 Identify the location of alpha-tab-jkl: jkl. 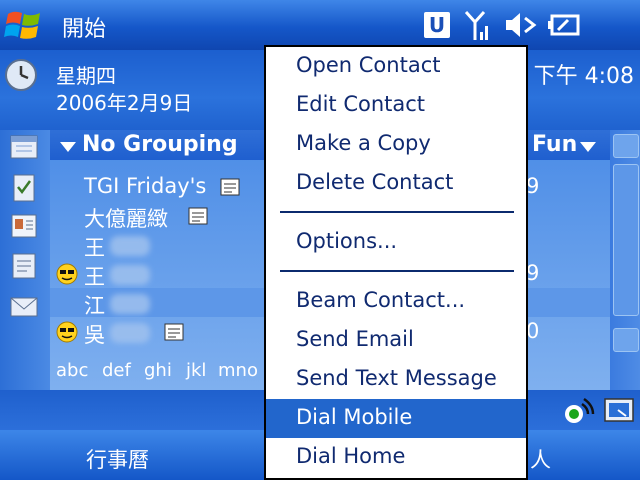
(196, 370).